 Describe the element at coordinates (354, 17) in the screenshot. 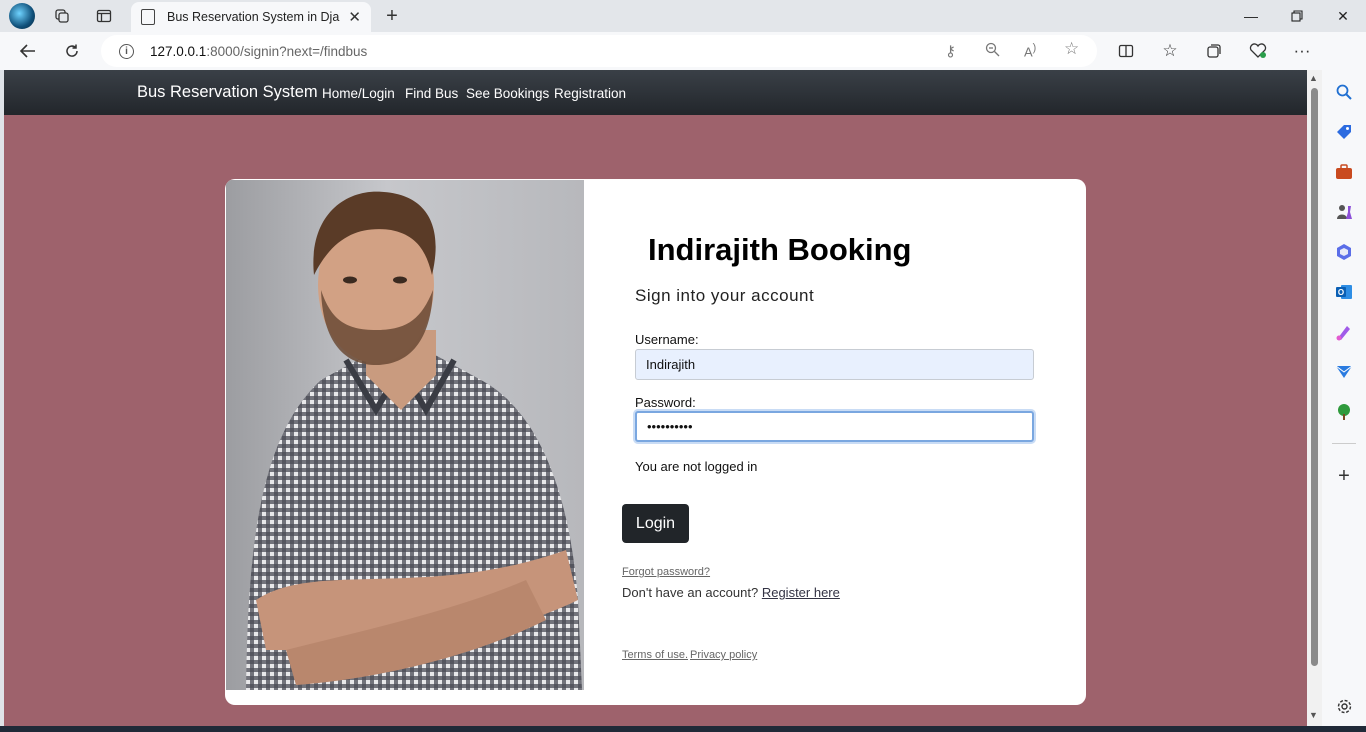

I see `close-tab-icon: ✕` at that location.